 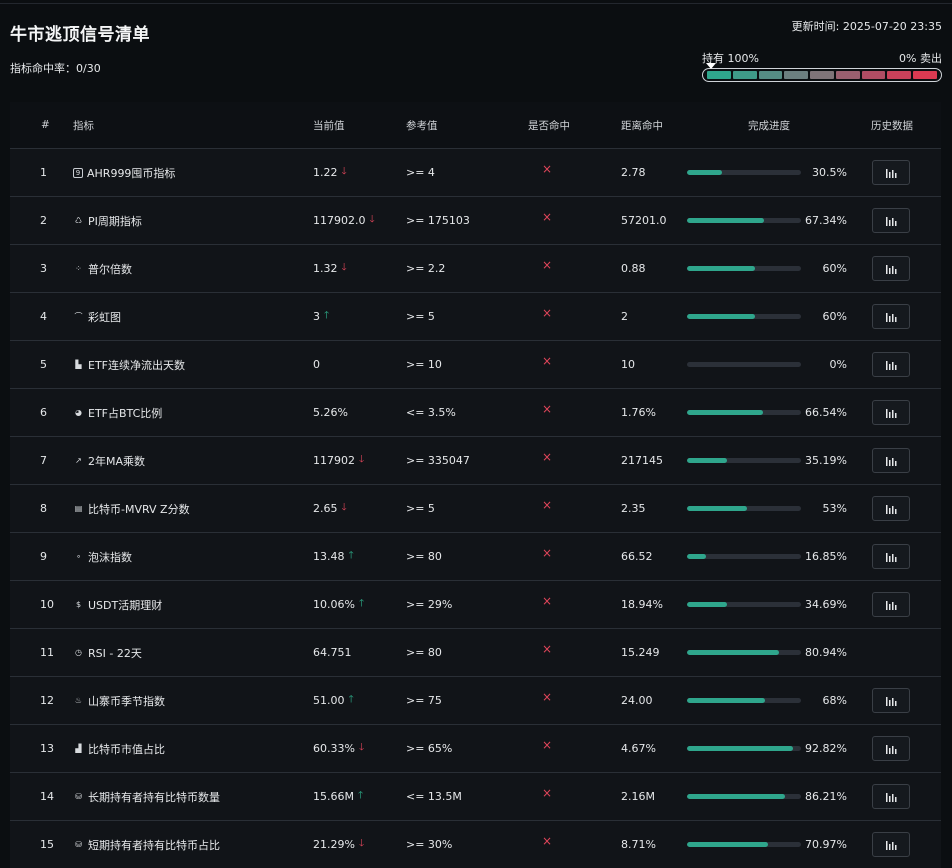 I want to click on table-row: 3 ⁘ 普尔倍数 1.32 🡓 >= 2.2 × 0.88 60%, so click(x=475, y=269).